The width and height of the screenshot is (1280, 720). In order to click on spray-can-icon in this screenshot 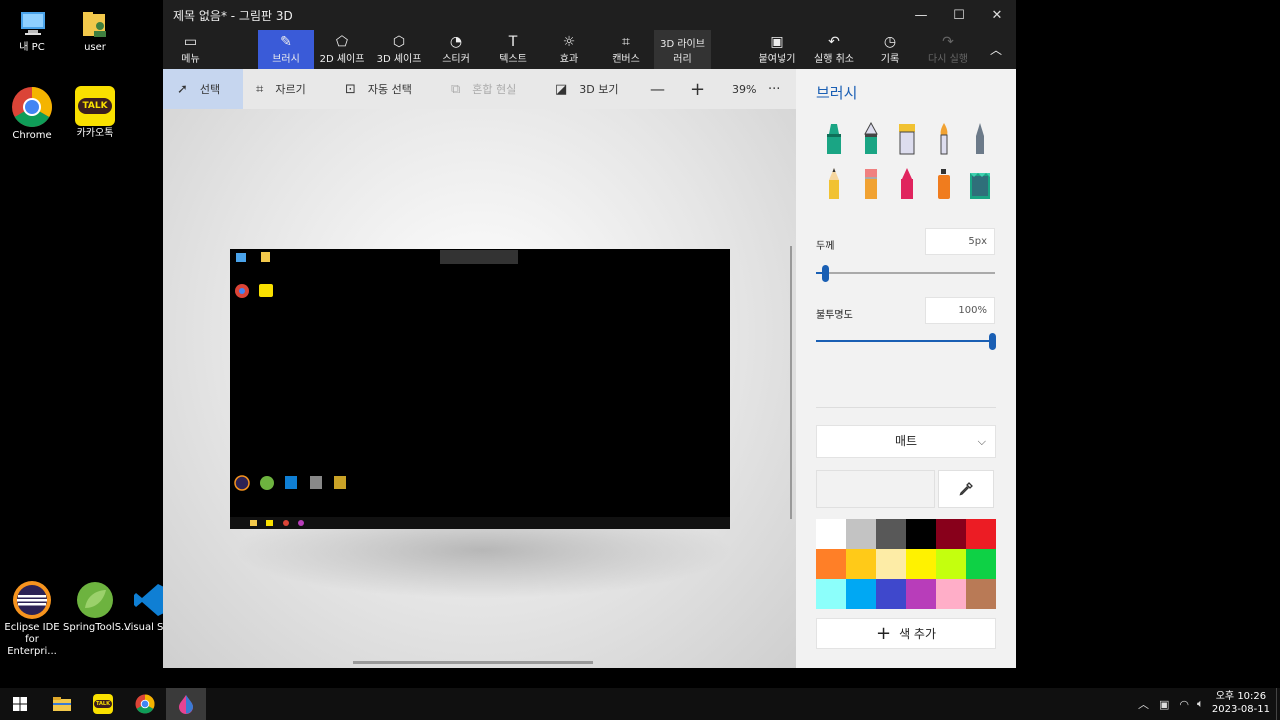, I will do `click(944, 184)`.